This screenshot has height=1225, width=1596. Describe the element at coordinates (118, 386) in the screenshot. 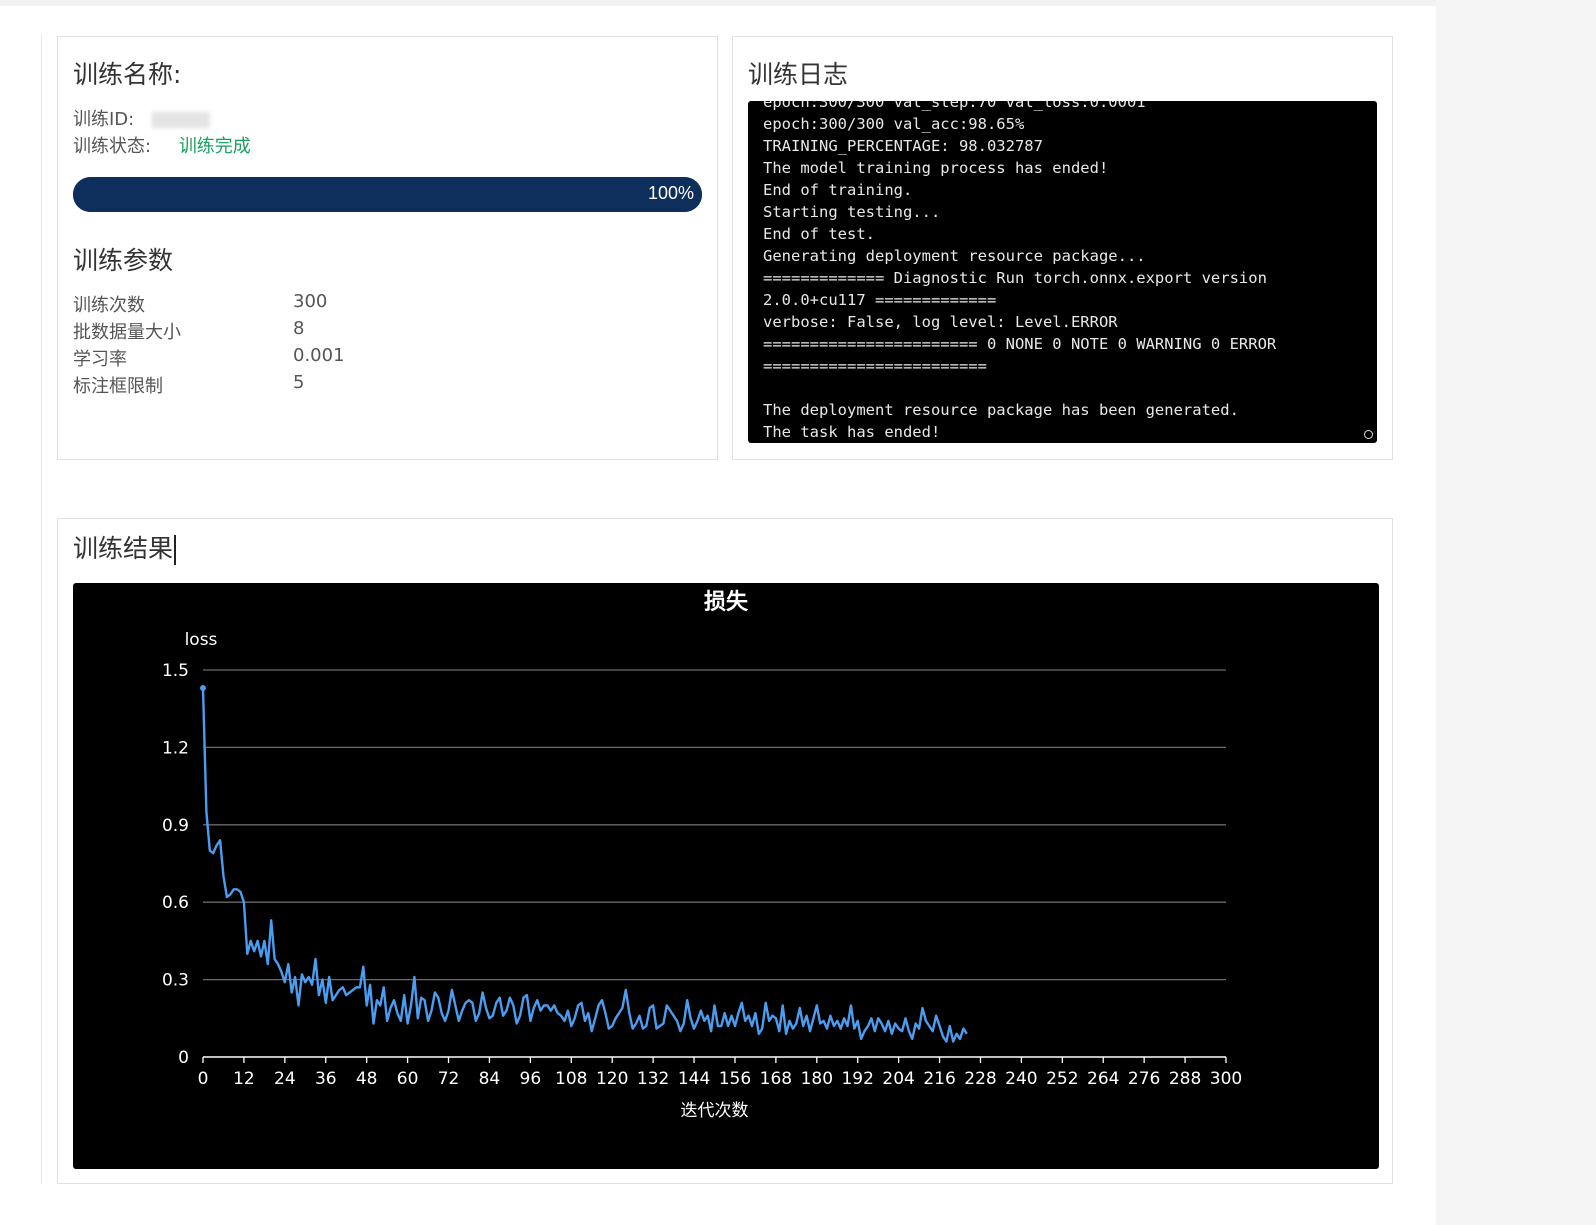

I see `param-label: 标注框限制` at that location.